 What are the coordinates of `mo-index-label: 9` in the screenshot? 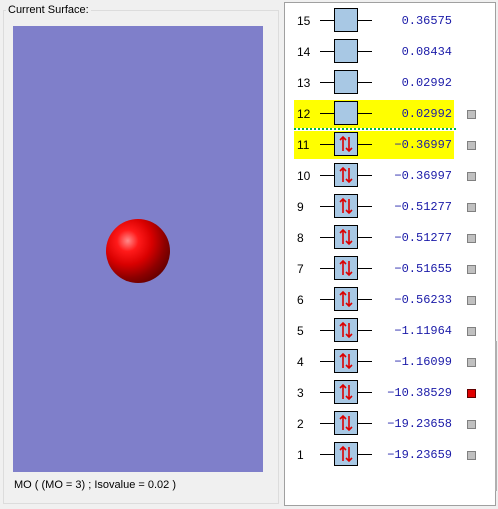 It's located at (300, 207).